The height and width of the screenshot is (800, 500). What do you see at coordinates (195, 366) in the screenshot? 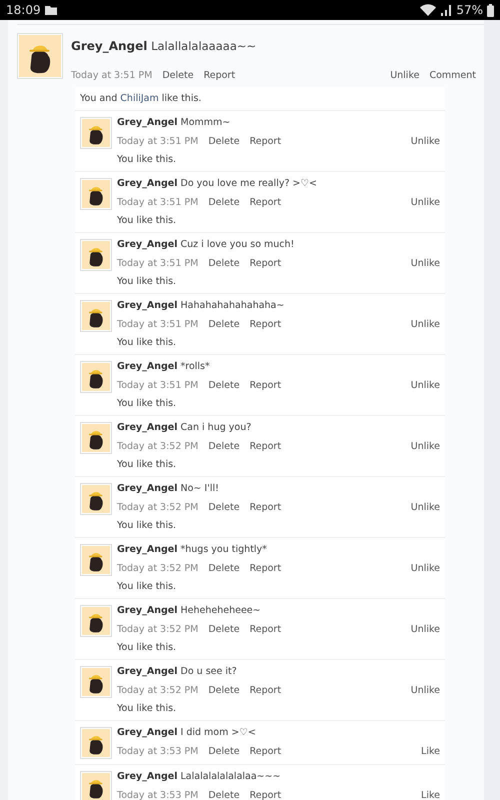
I see `comment-text: *rolls*` at bounding box center [195, 366].